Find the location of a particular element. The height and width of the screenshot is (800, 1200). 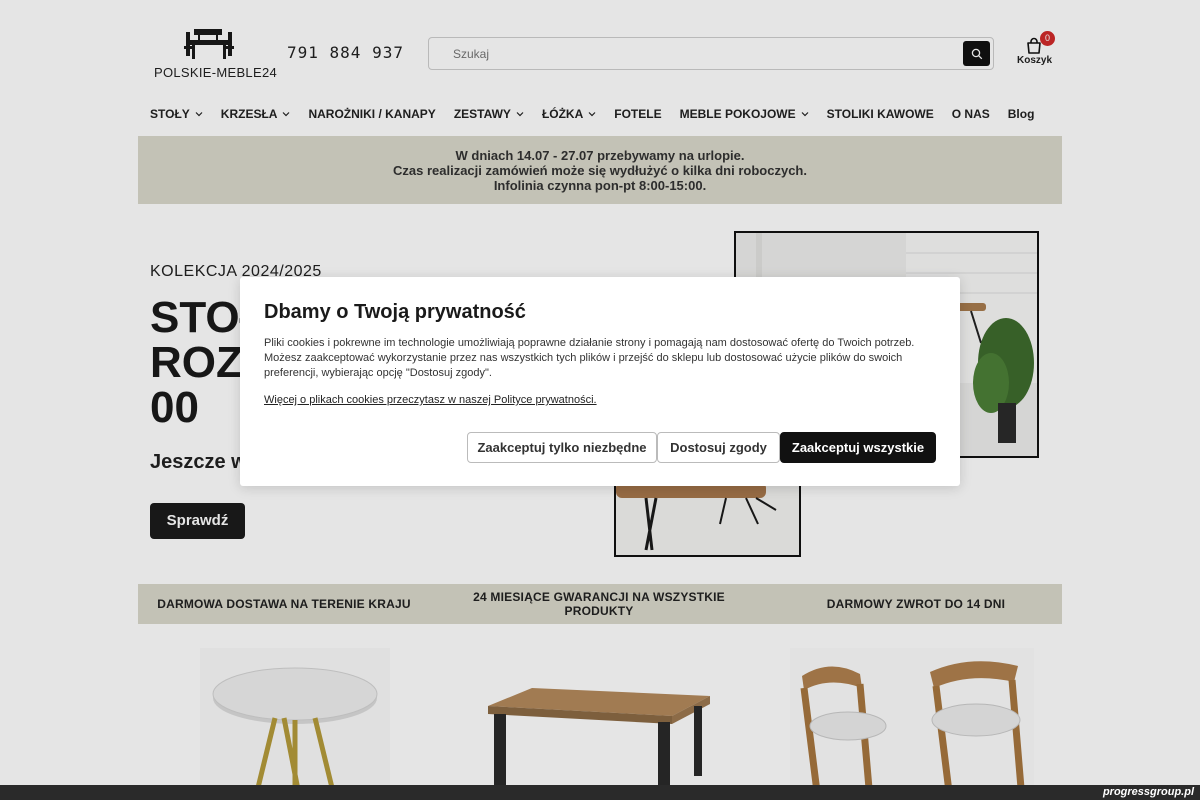

accept-all-button: Zaakceptuj wszystkie is located at coordinates (858, 447).